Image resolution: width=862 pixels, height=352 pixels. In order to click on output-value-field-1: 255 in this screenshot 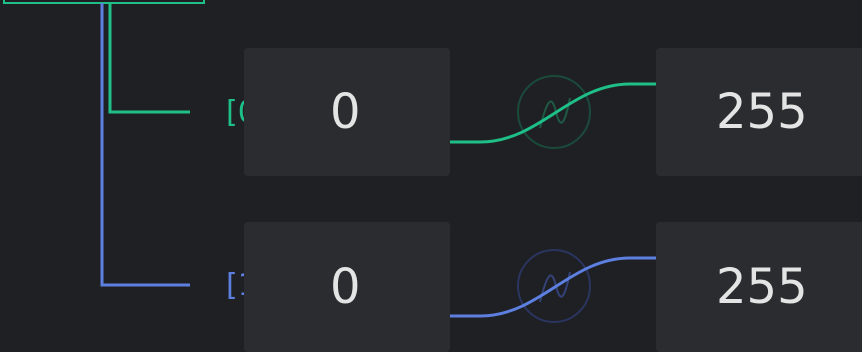, I will do `click(759, 287)`.